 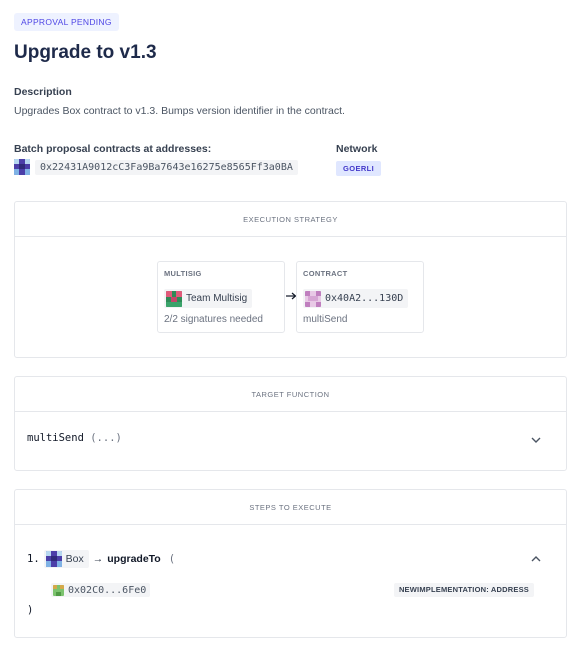 I want to click on description-label: Description, so click(x=43, y=92).